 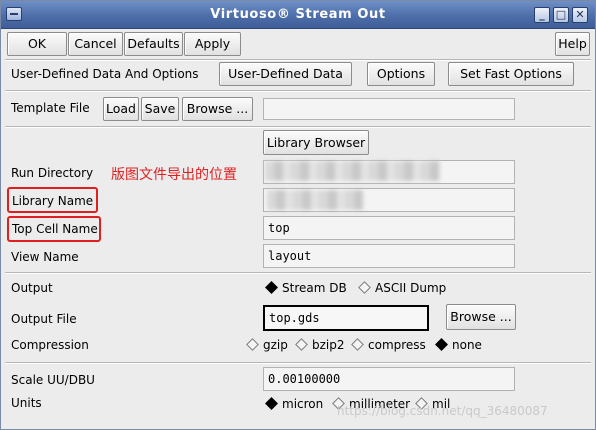 I want to click on library-name-label: Library Name, so click(x=53, y=201).